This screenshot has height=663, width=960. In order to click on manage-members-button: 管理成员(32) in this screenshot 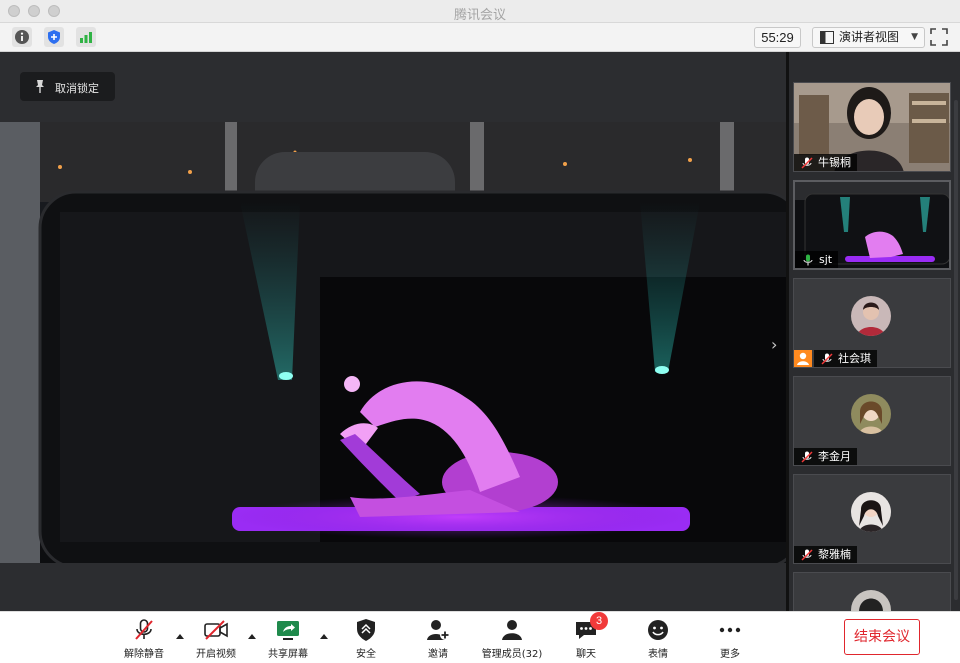, I will do `click(512, 638)`.